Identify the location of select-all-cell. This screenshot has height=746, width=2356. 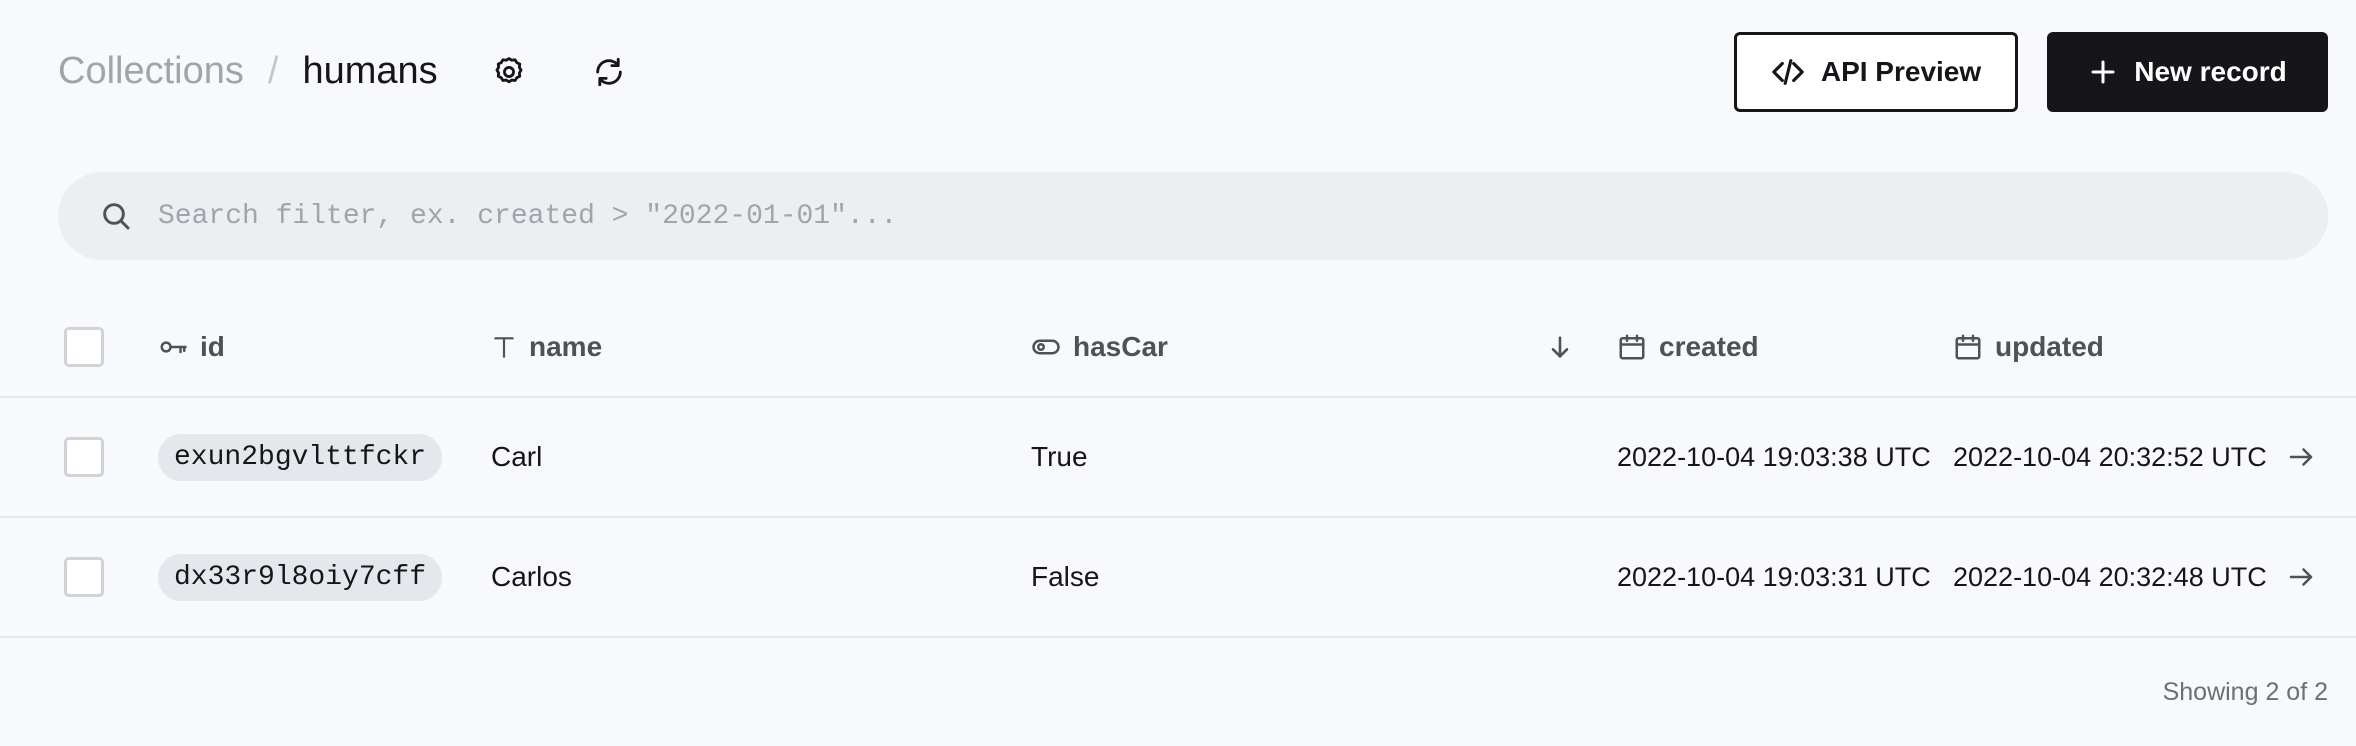
(84, 347).